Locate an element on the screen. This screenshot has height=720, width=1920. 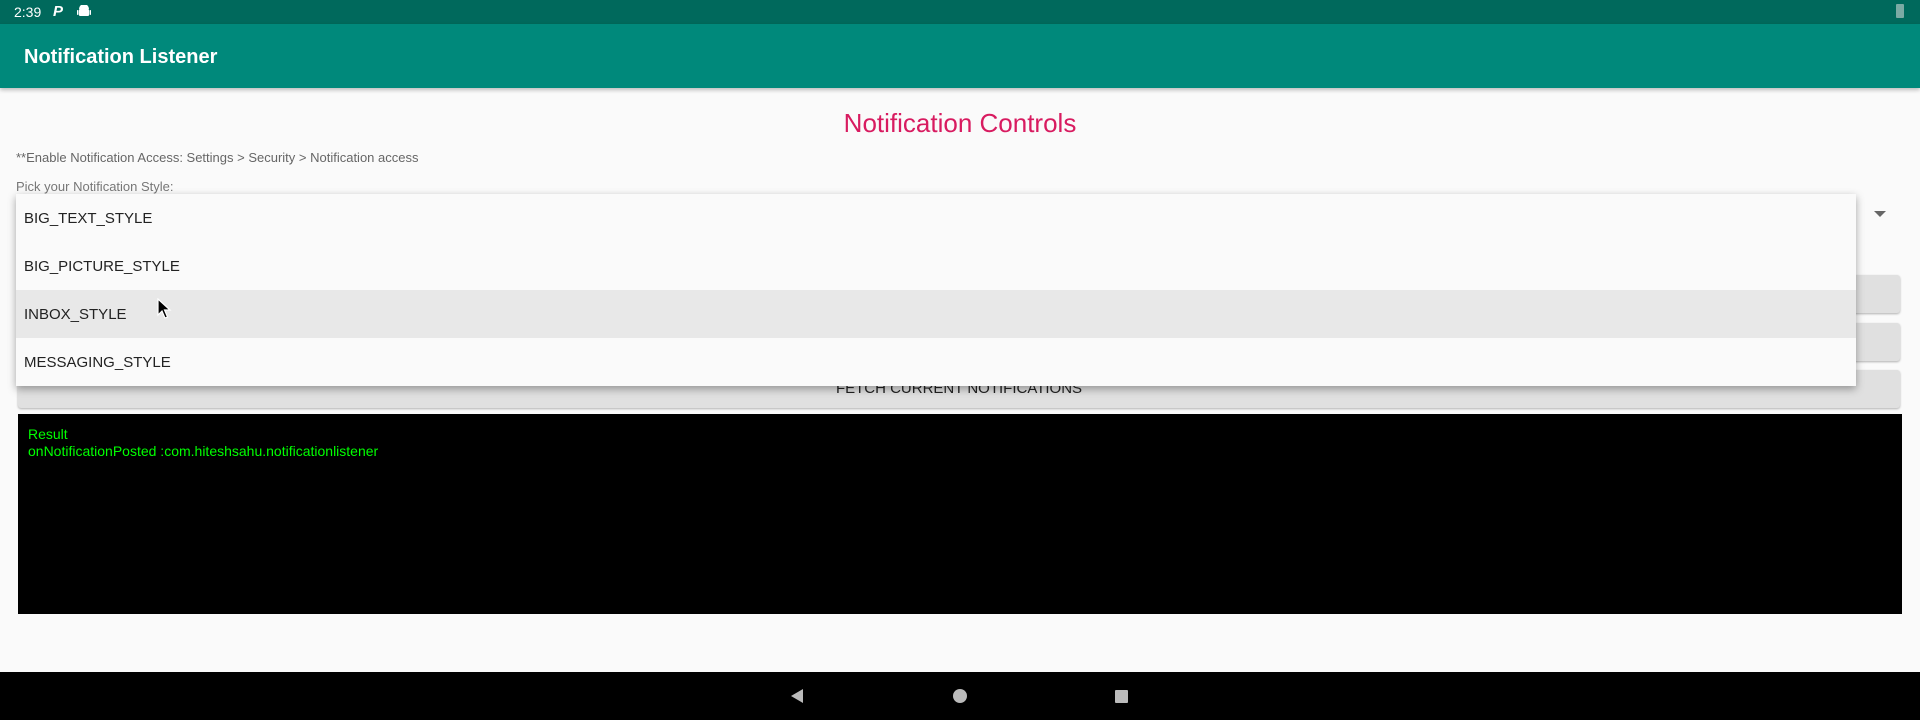
style-label: Pick your Notification Style: is located at coordinates (95, 186).